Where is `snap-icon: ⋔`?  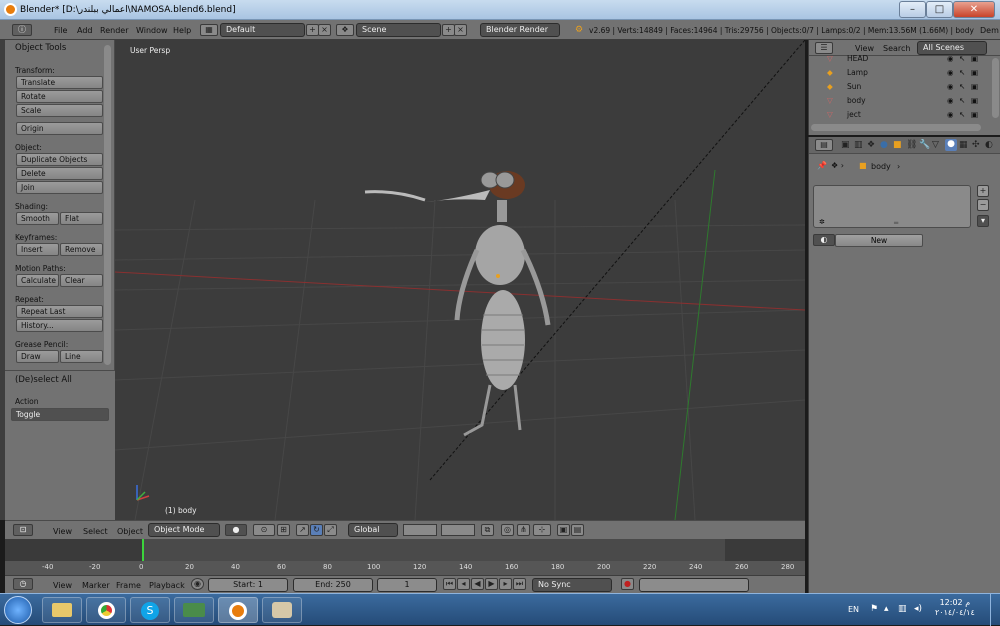
snap-icon: ⋔ is located at coordinates (523, 530).